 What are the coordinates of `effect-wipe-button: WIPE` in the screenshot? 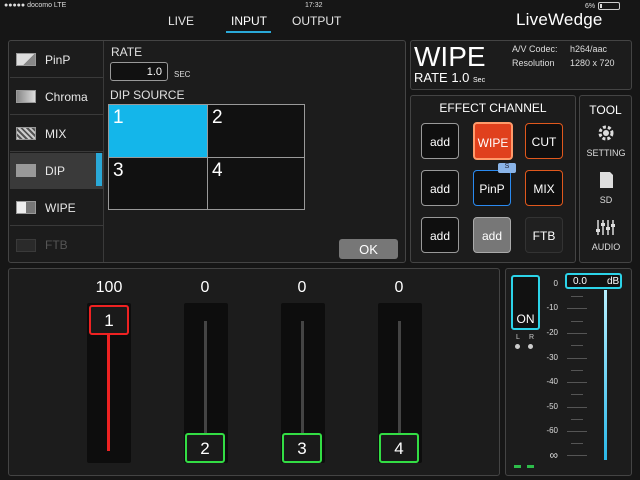 It's located at (493, 141).